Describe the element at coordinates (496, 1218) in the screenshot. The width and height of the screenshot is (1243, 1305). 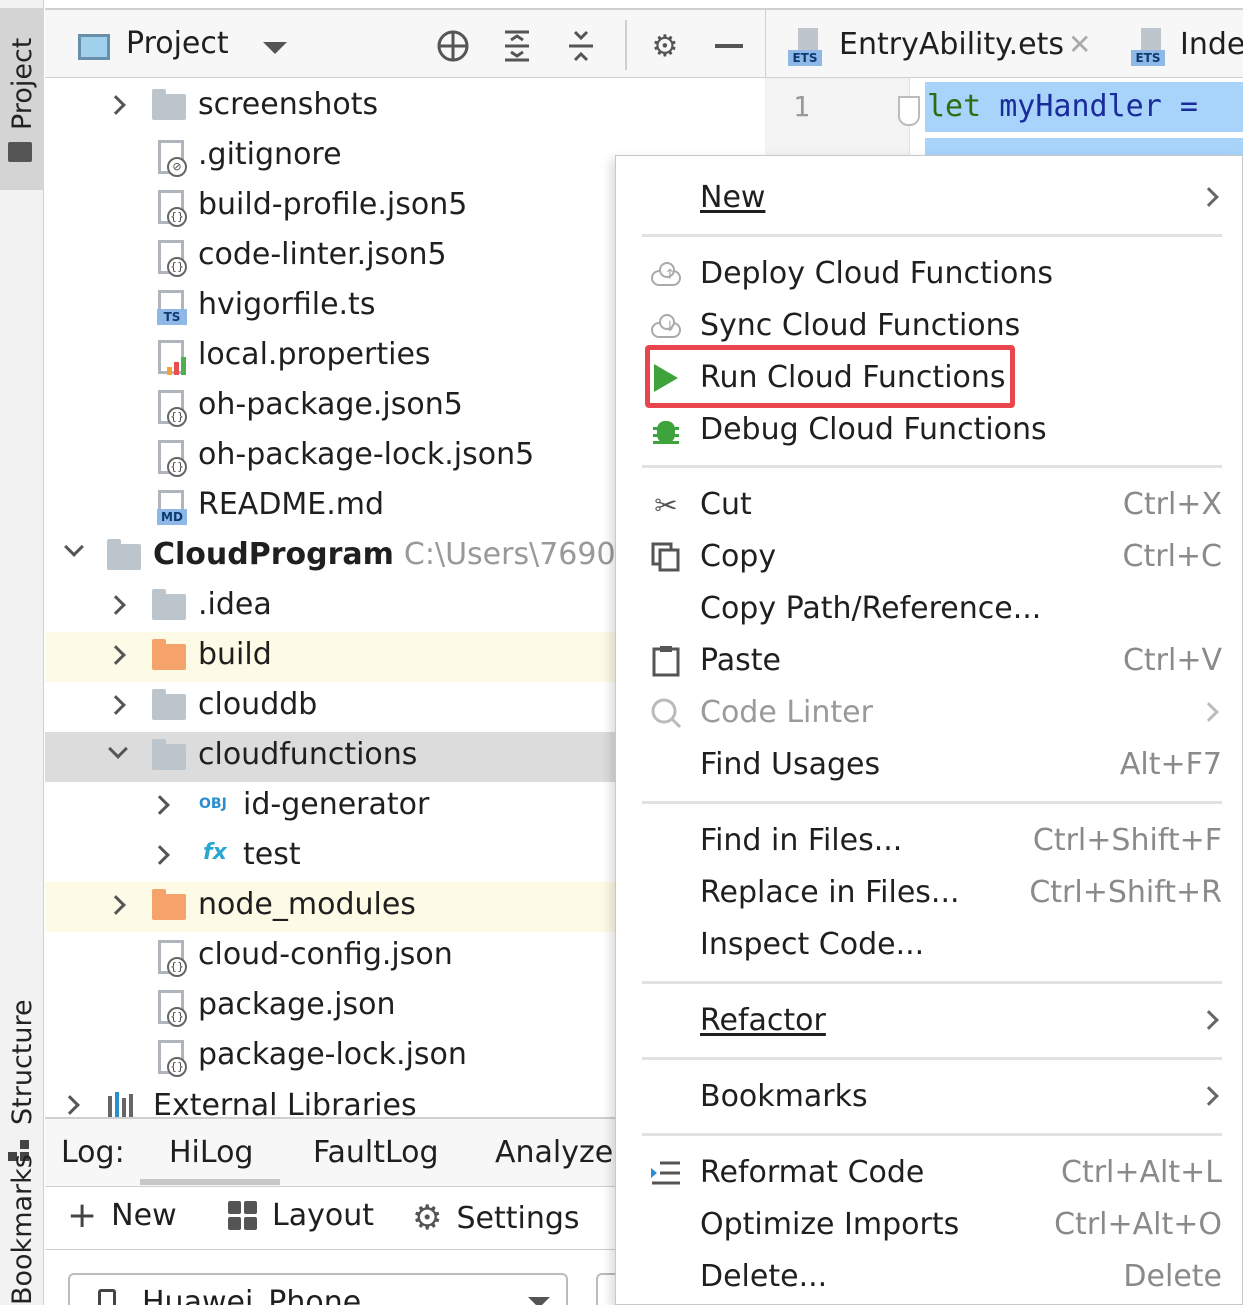
I see `log-settings-button: ⚙ Settings` at that location.